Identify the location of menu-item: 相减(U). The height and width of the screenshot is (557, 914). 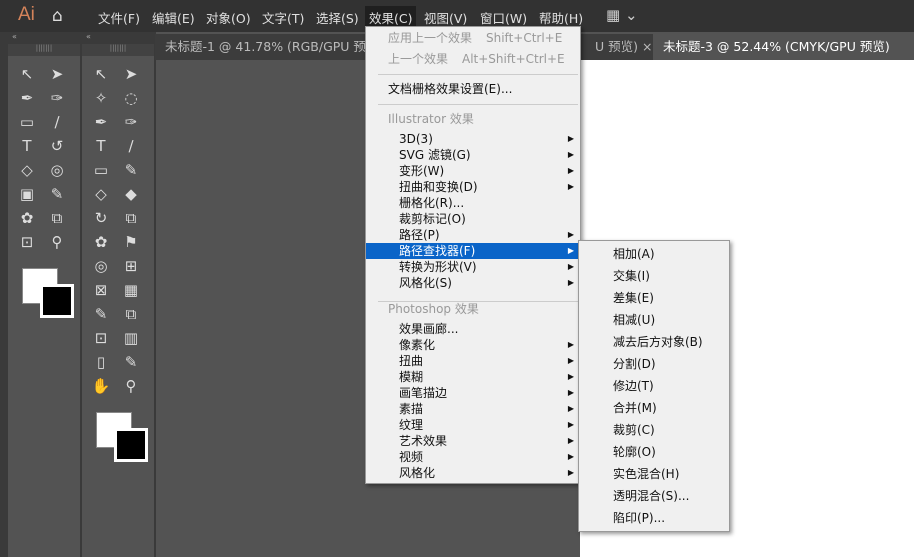
(654, 320).